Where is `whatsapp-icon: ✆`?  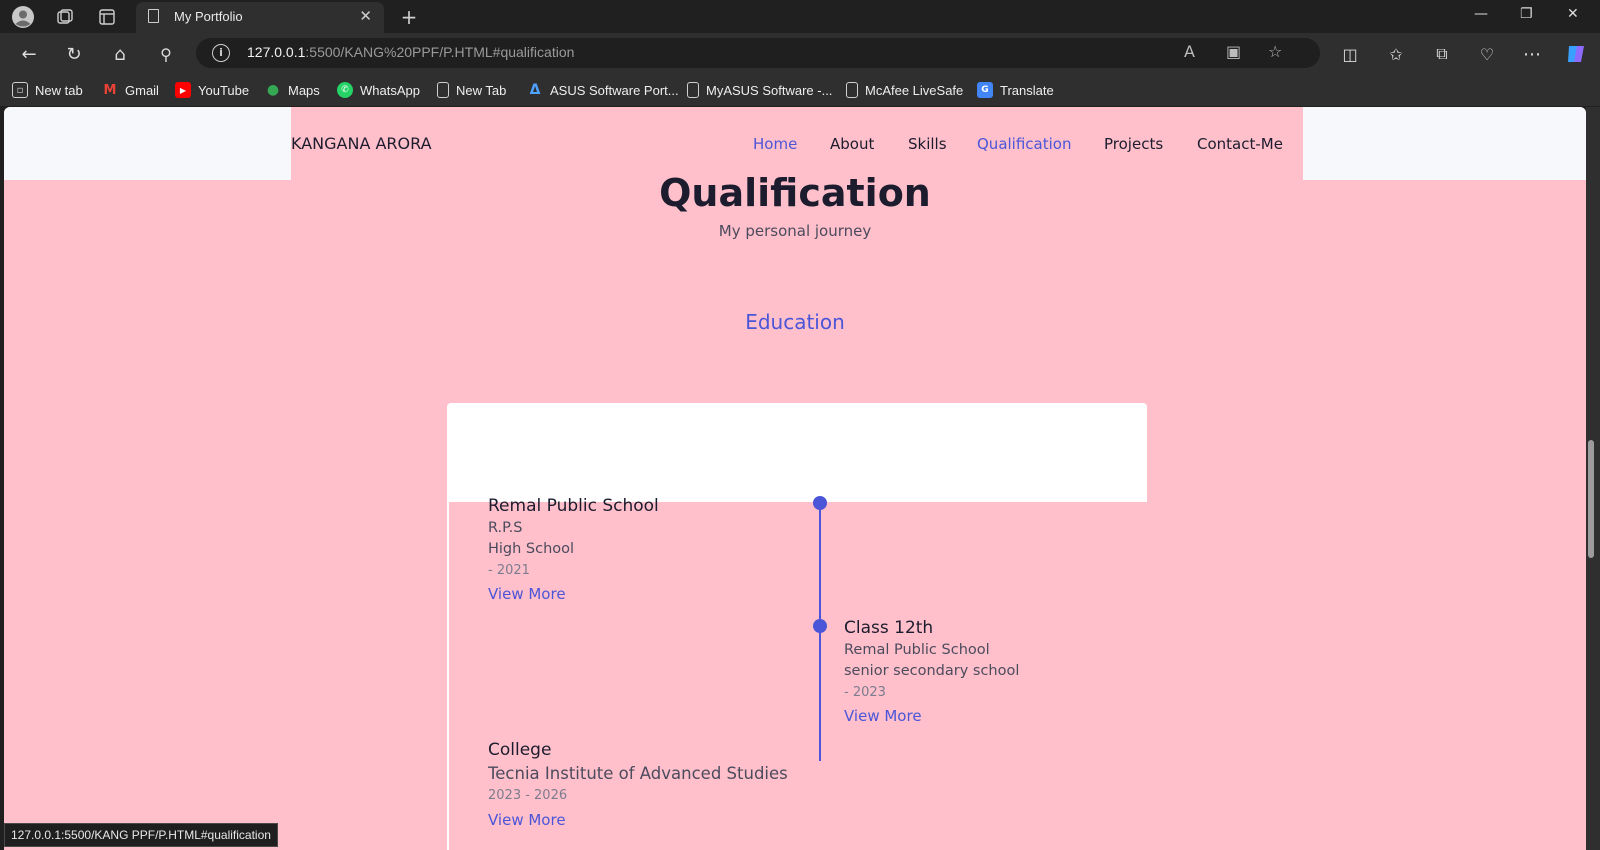 whatsapp-icon: ✆ is located at coordinates (345, 90).